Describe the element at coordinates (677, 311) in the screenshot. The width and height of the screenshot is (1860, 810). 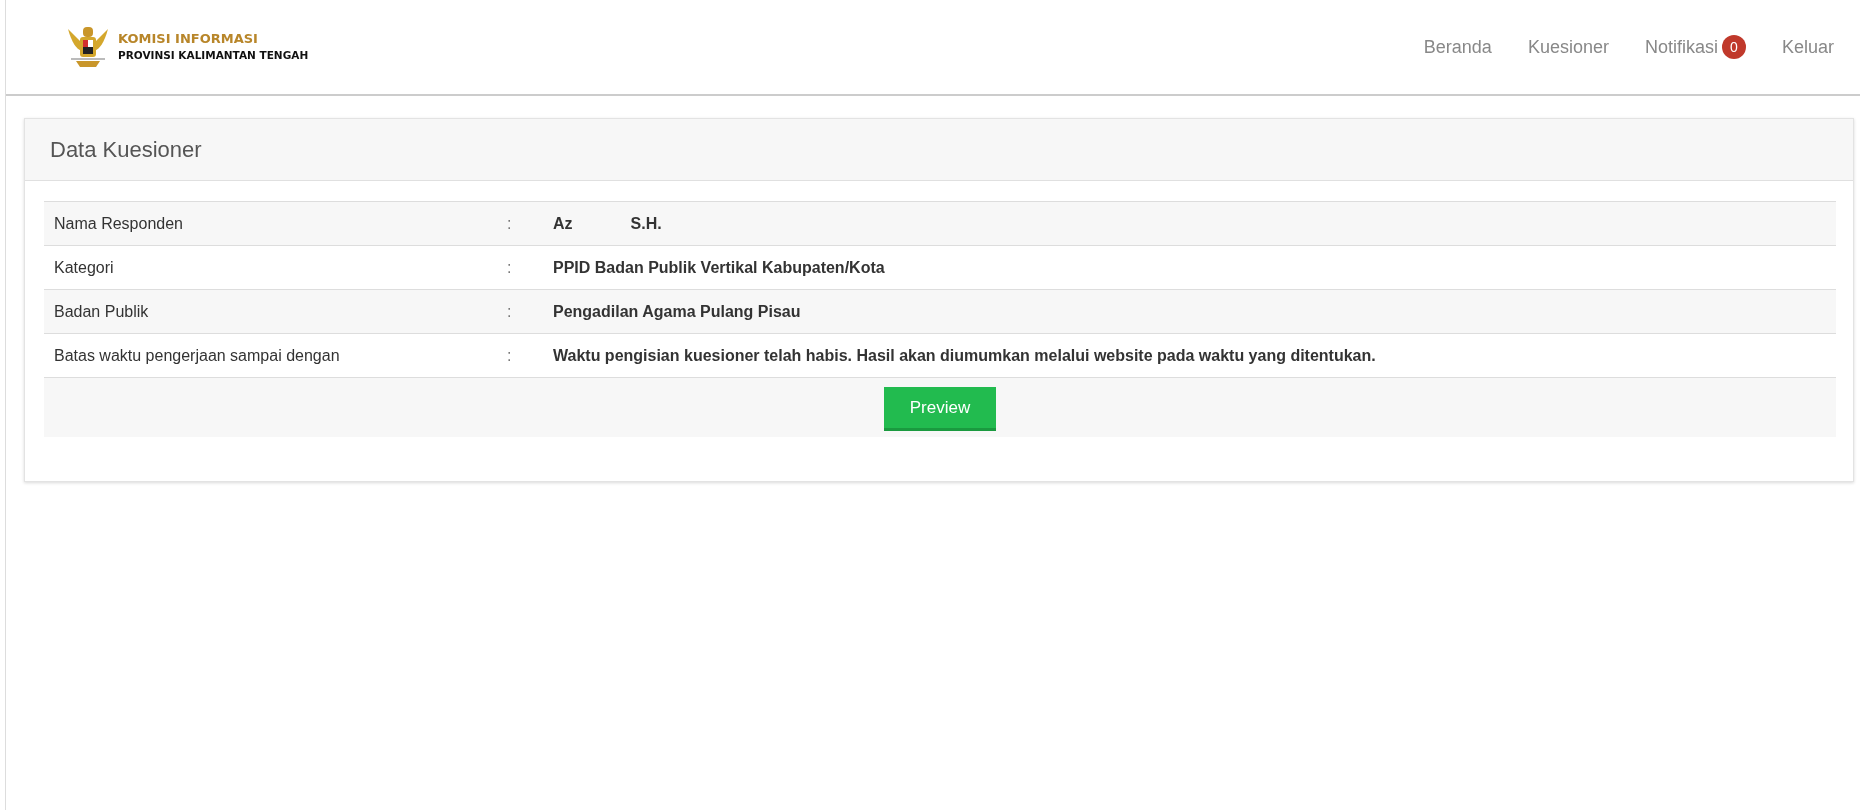
I see `row-value: Pengadilan Agama Pulang Pisau` at that location.